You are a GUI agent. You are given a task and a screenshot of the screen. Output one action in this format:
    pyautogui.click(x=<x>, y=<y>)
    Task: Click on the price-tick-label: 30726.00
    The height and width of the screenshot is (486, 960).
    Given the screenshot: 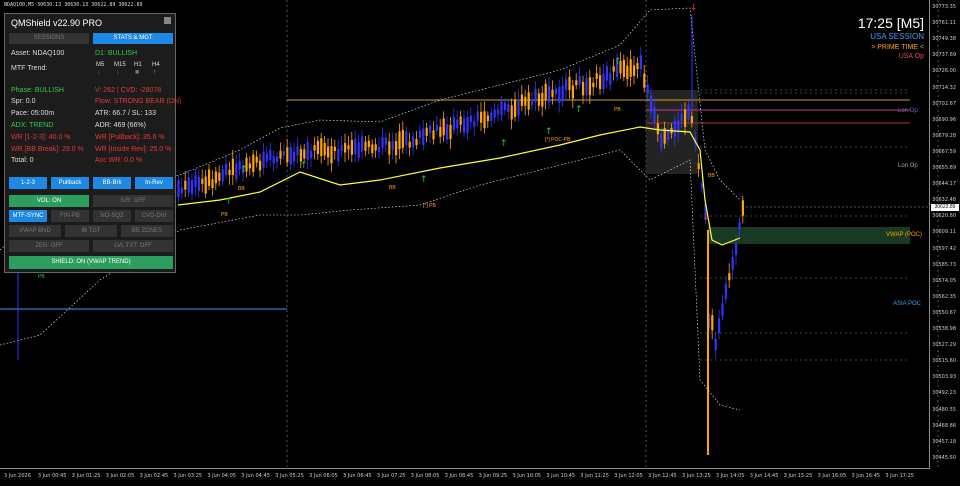 What is the action you would take?
    pyautogui.click(x=944, y=71)
    